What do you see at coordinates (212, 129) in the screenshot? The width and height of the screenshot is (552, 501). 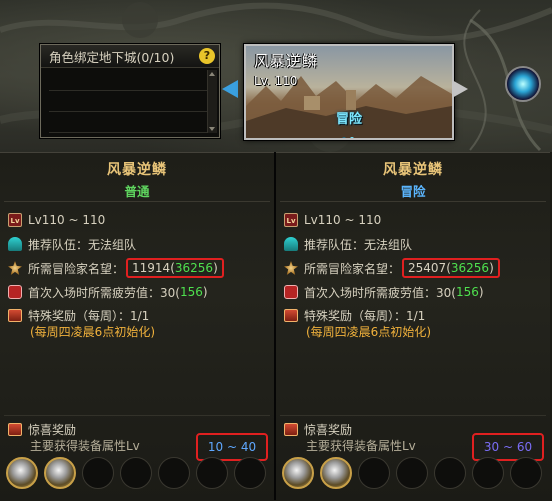 I see `scroll-down-icon` at bounding box center [212, 129].